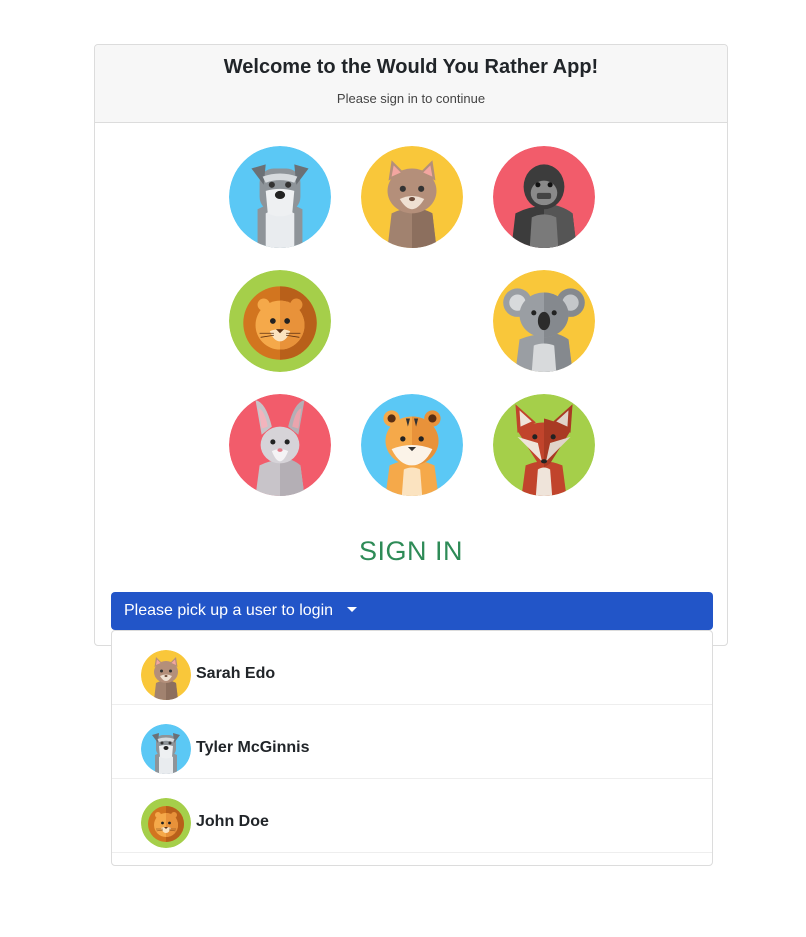  Describe the element at coordinates (229, 610) in the screenshot. I see `dropdown-label: Please pick up a user to login` at that location.